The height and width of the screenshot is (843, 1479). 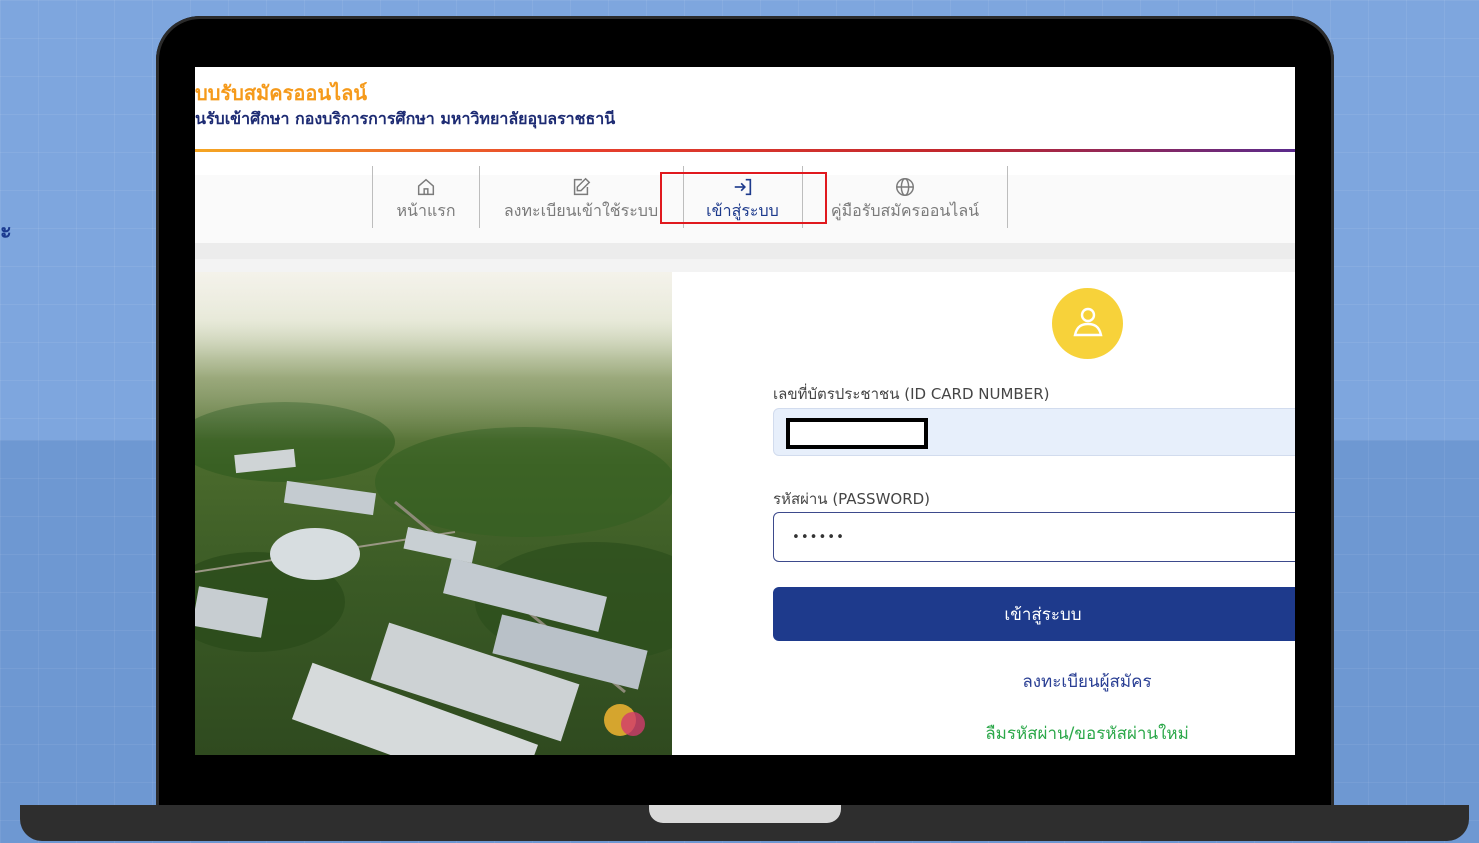 I want to click on edit-icon, so click(x=581, y=187).